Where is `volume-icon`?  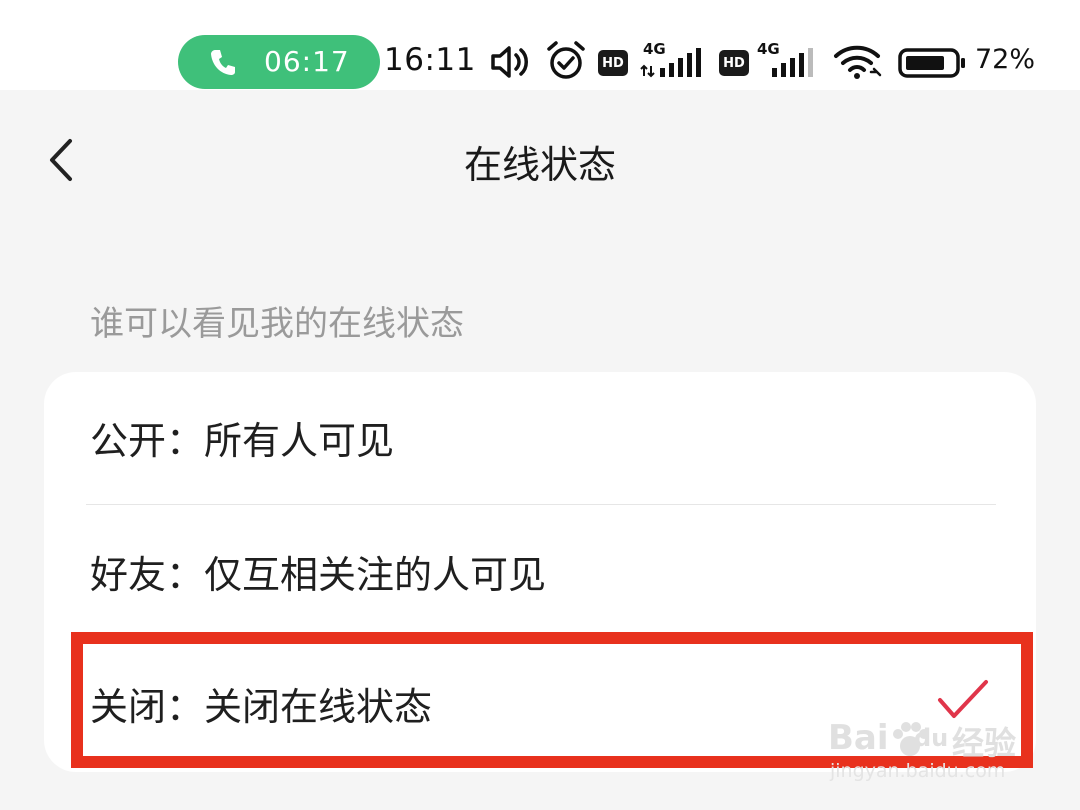 volume-icon is located at coordinates (509, 62).